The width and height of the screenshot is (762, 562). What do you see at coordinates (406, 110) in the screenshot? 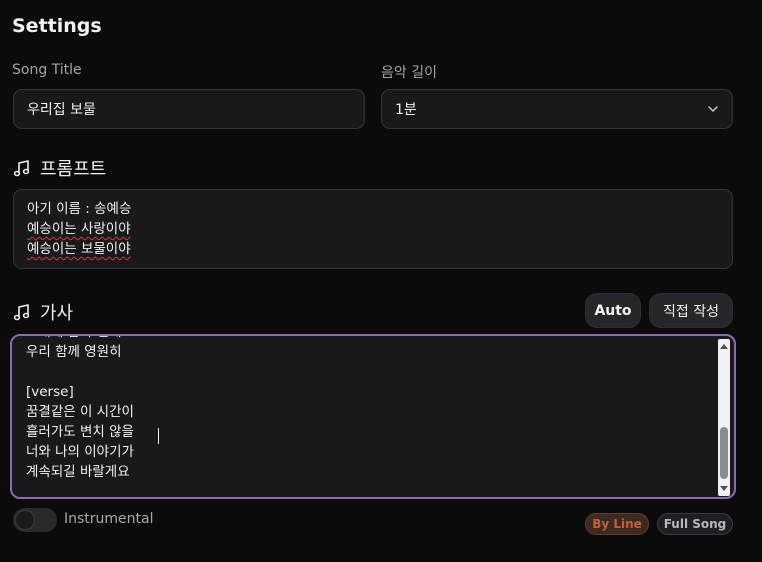
I see `music-length-value: 1분` at bounding box center [406, 110].